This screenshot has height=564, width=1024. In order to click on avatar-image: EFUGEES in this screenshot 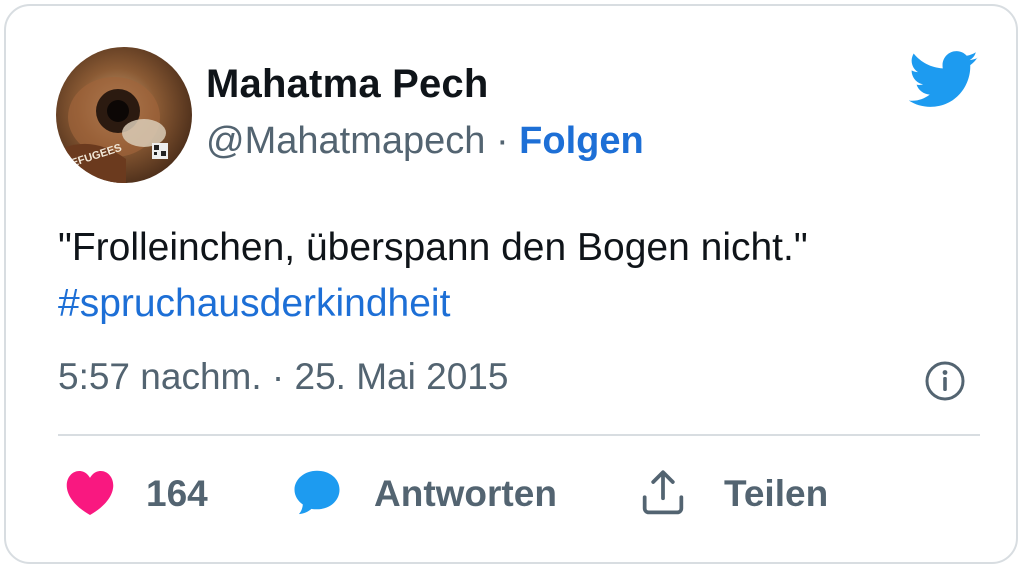, I will do `click(124, 115)`.